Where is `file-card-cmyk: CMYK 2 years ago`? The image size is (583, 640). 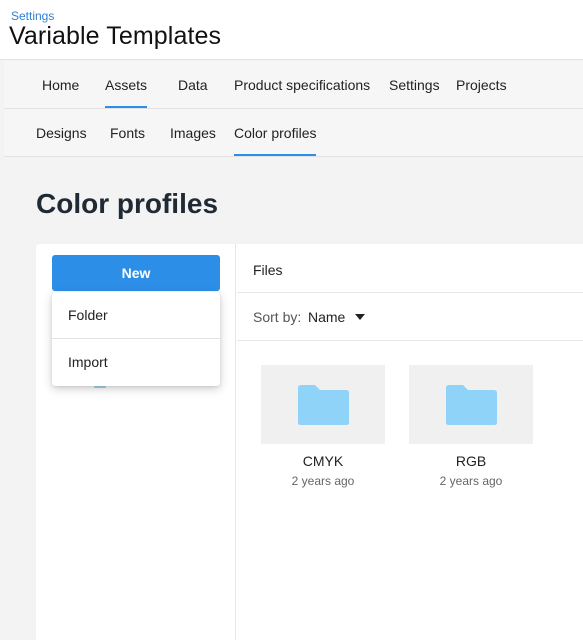 file-card-cmyk: CMYK 2 years ago is located at coordinates (323, 435).